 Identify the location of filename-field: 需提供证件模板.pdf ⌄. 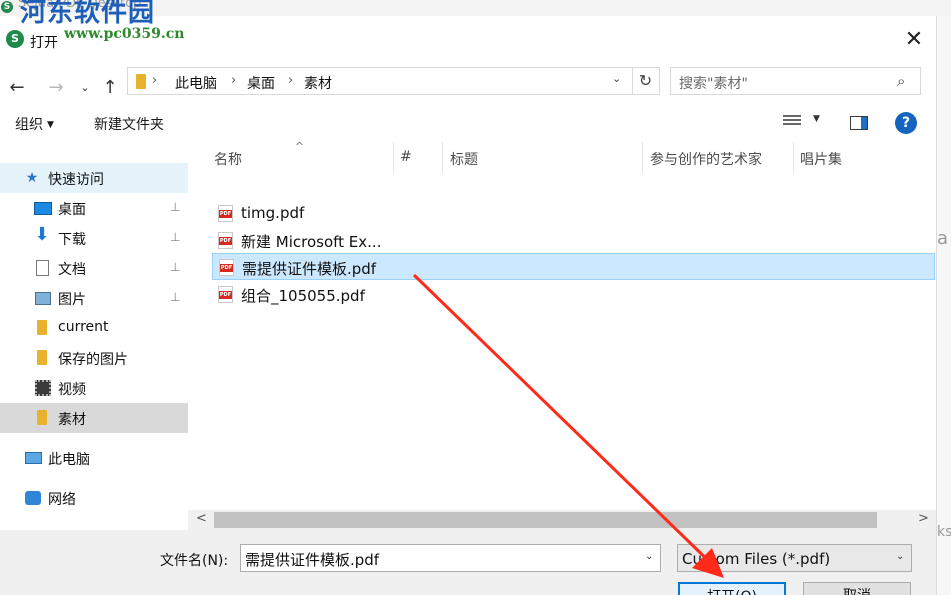
(450, 558).